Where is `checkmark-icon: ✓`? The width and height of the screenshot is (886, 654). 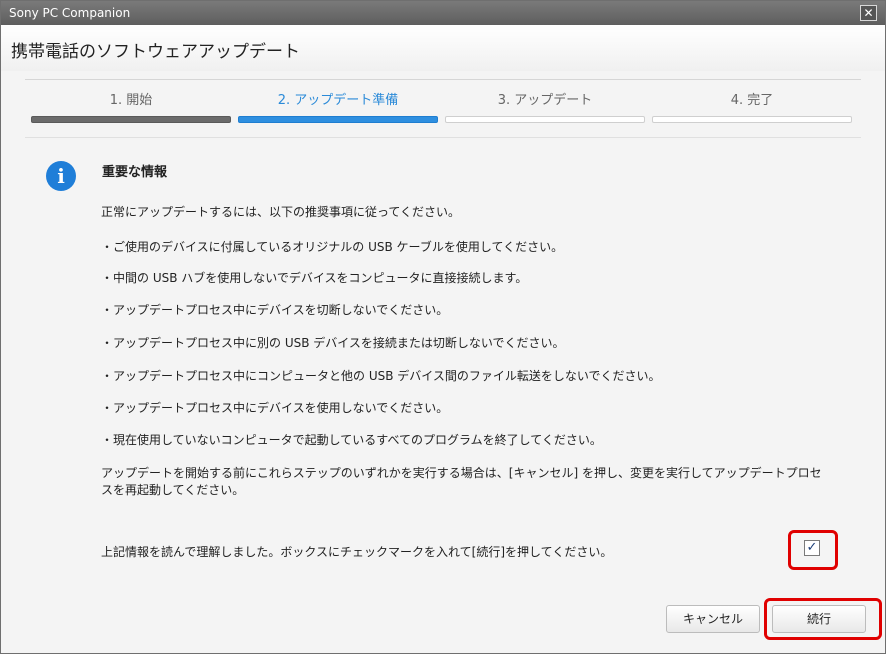 checkmark-icon: ✓ is located at coordinates (812, 547).